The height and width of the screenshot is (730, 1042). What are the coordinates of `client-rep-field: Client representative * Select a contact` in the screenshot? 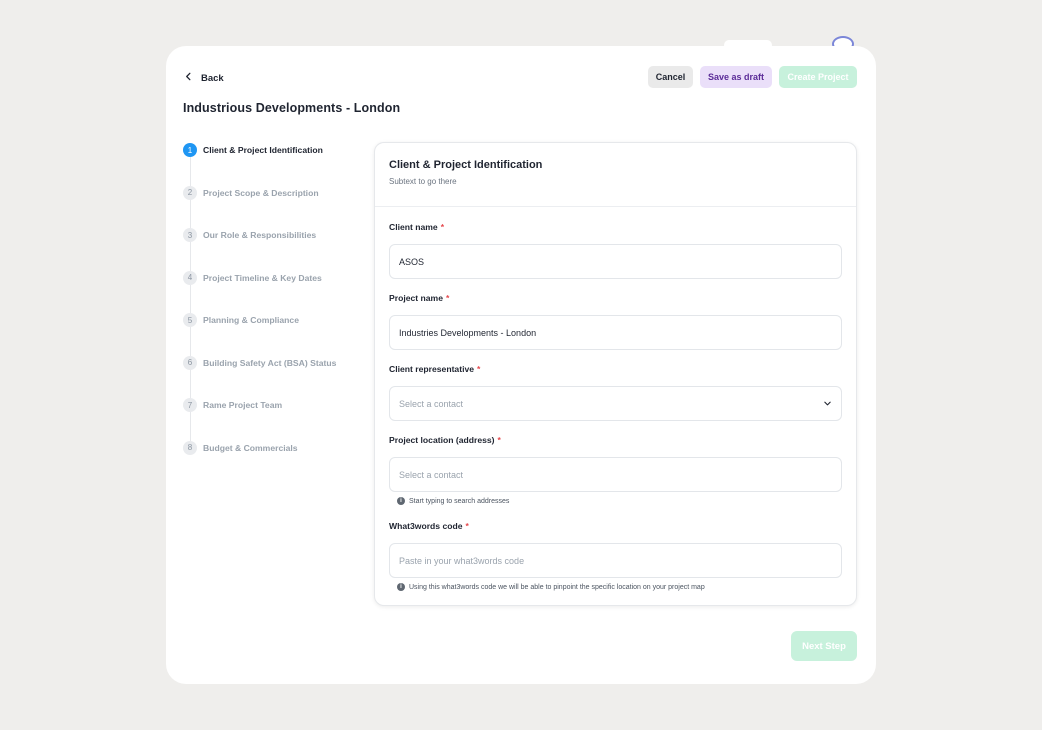 It's located at (615, 392).